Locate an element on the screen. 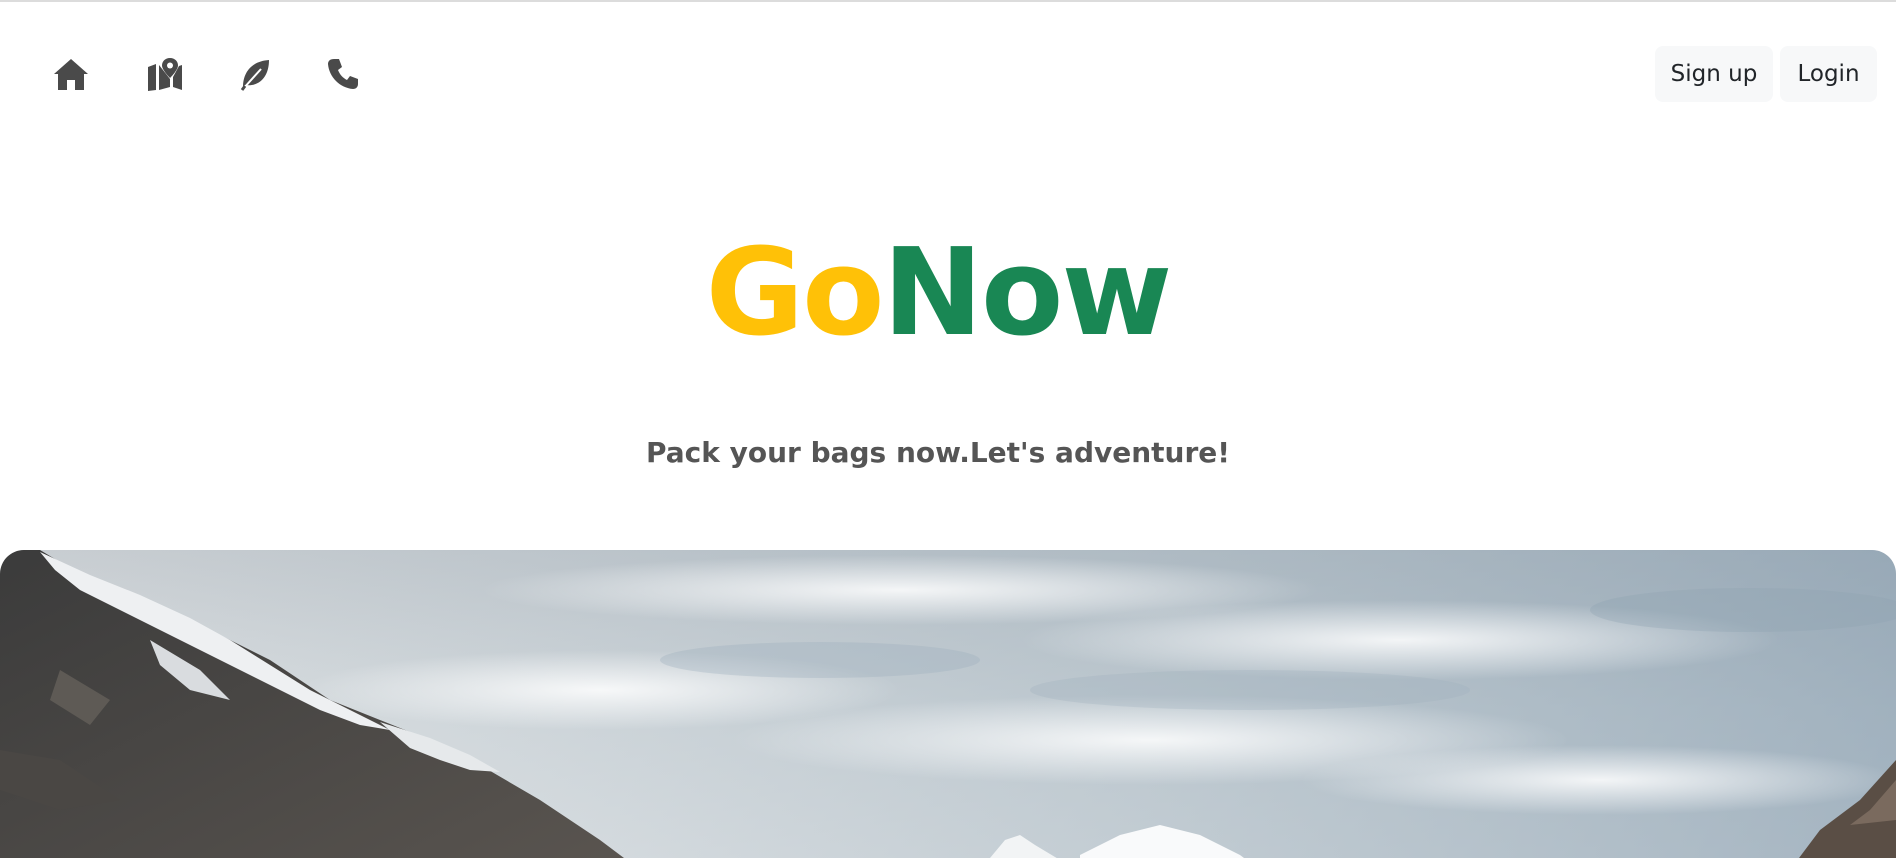 The height and width of the screenshot is (858, 1896). phone-icon is located at coordinates (343, 74).